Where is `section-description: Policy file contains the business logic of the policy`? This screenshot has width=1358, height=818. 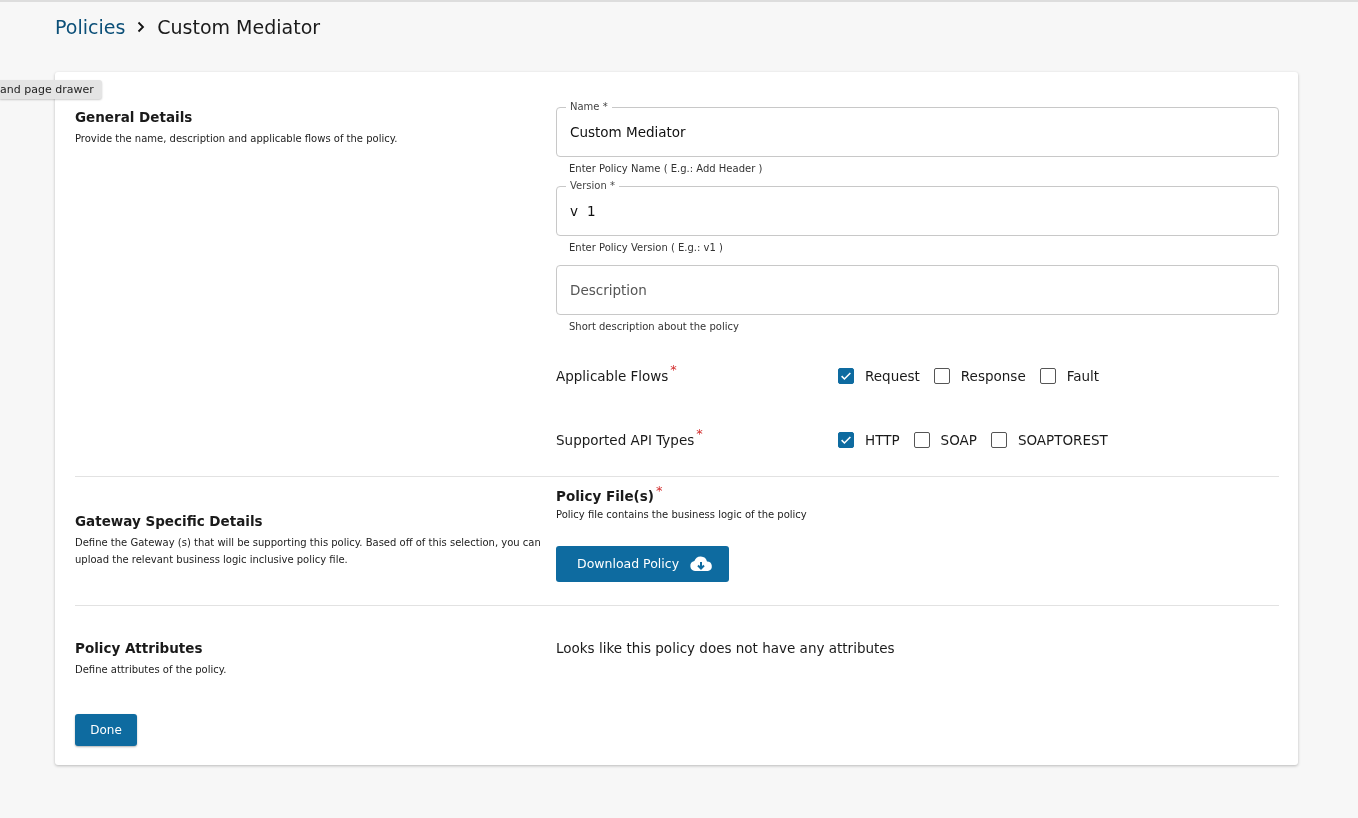 section-description: Policy file contains the business logic of the policy is located at coordinates (682, 515).